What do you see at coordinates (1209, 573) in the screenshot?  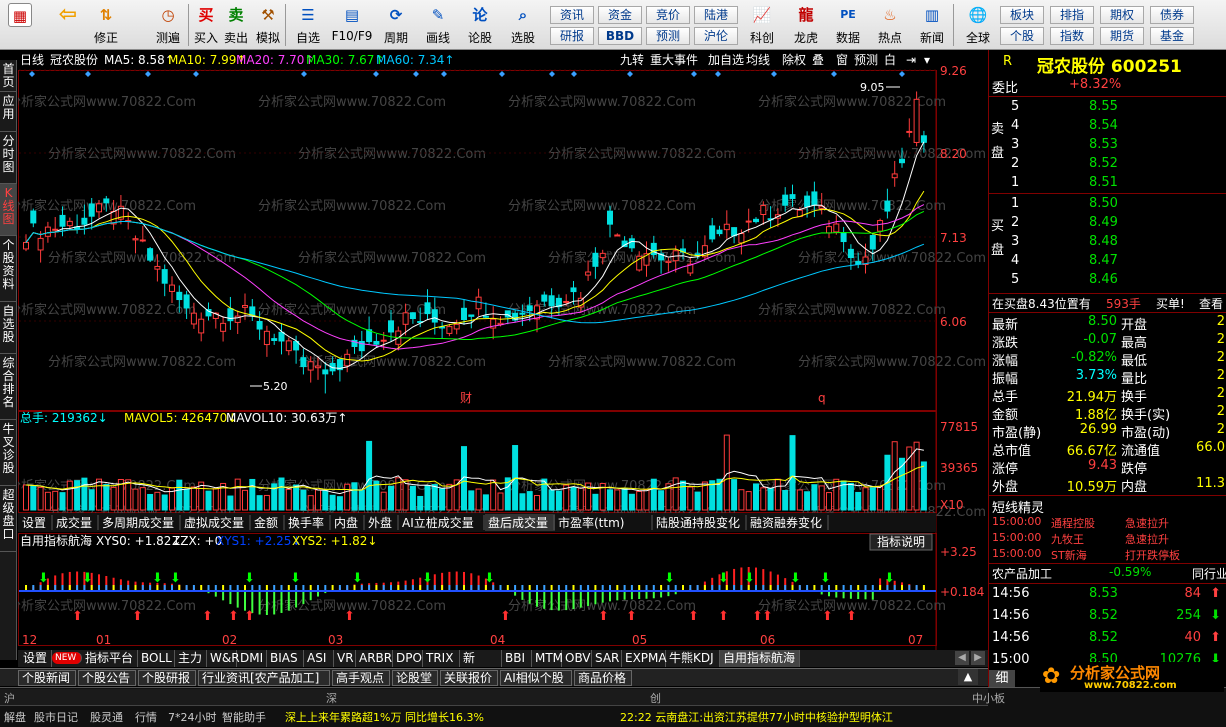 I see `sector-link: 同行业` at bounding box center [1209, 573].